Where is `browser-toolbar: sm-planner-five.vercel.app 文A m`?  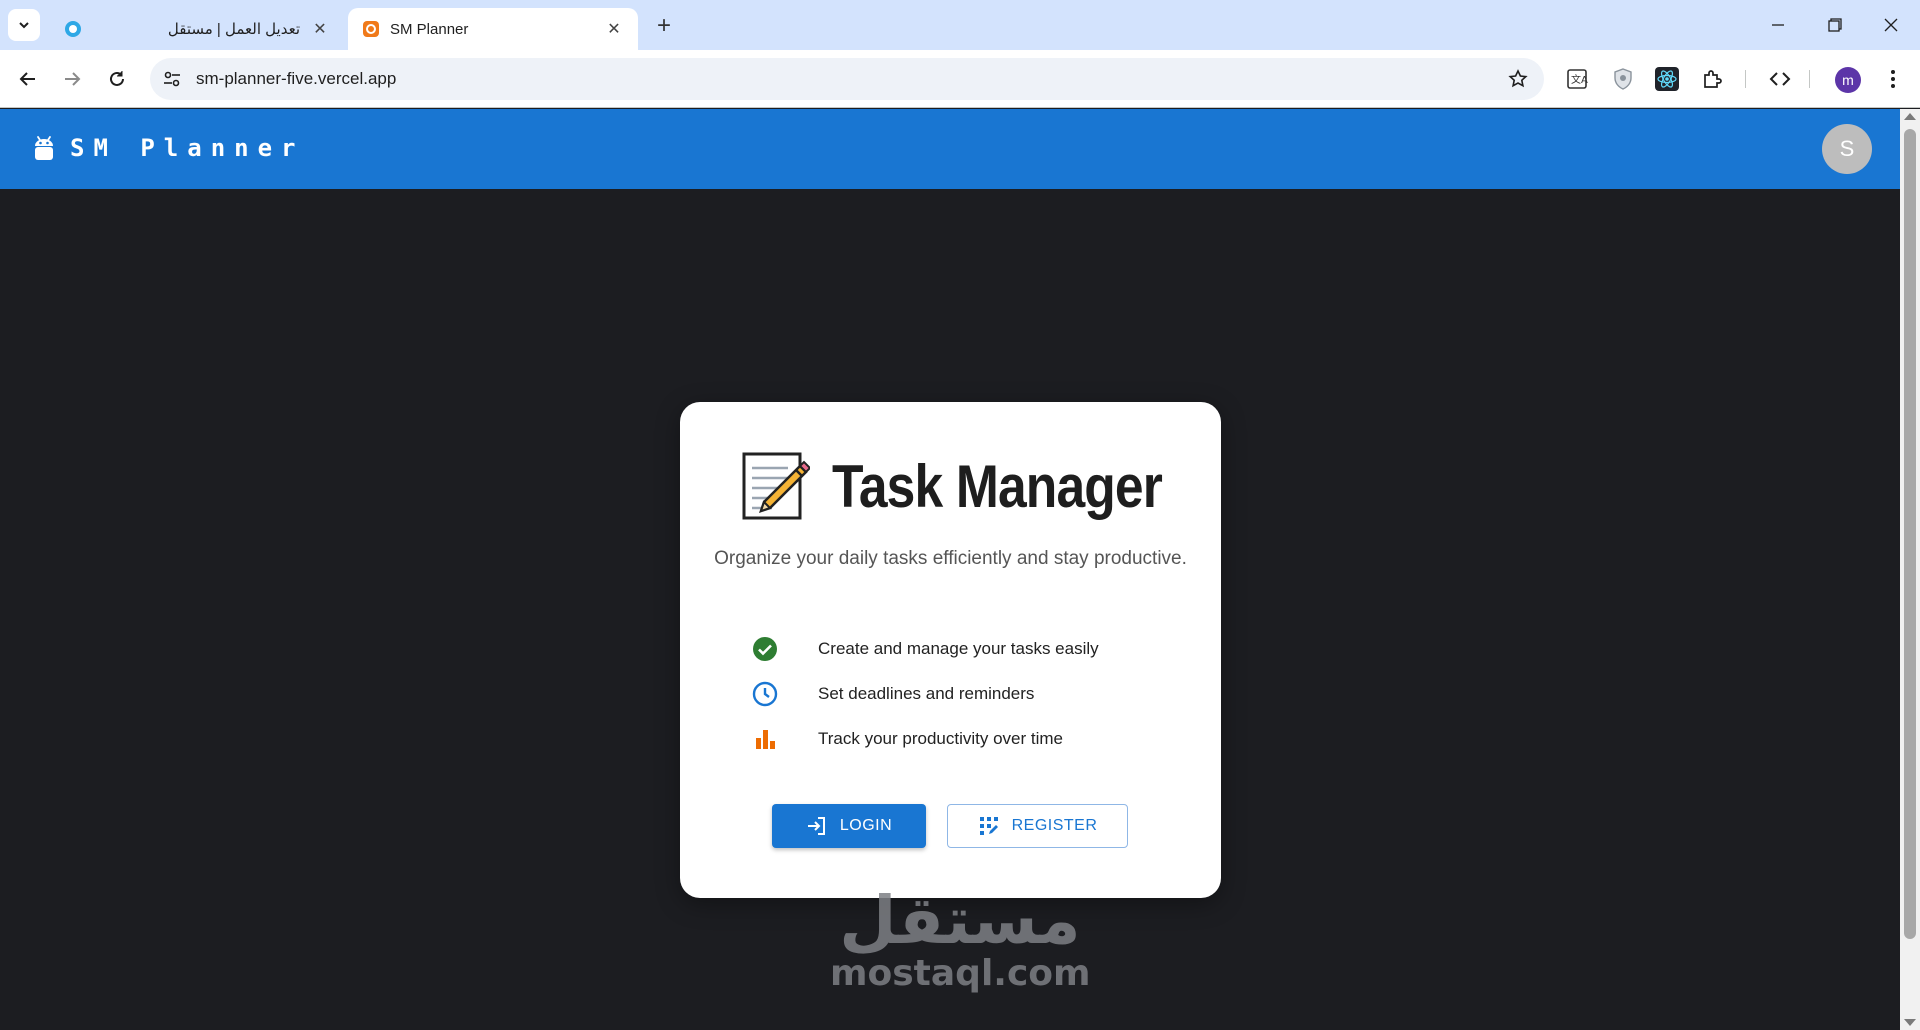 browser-toolbar: sm-planner-five.vercel.app 文A m is located at coordinates (960, 79).